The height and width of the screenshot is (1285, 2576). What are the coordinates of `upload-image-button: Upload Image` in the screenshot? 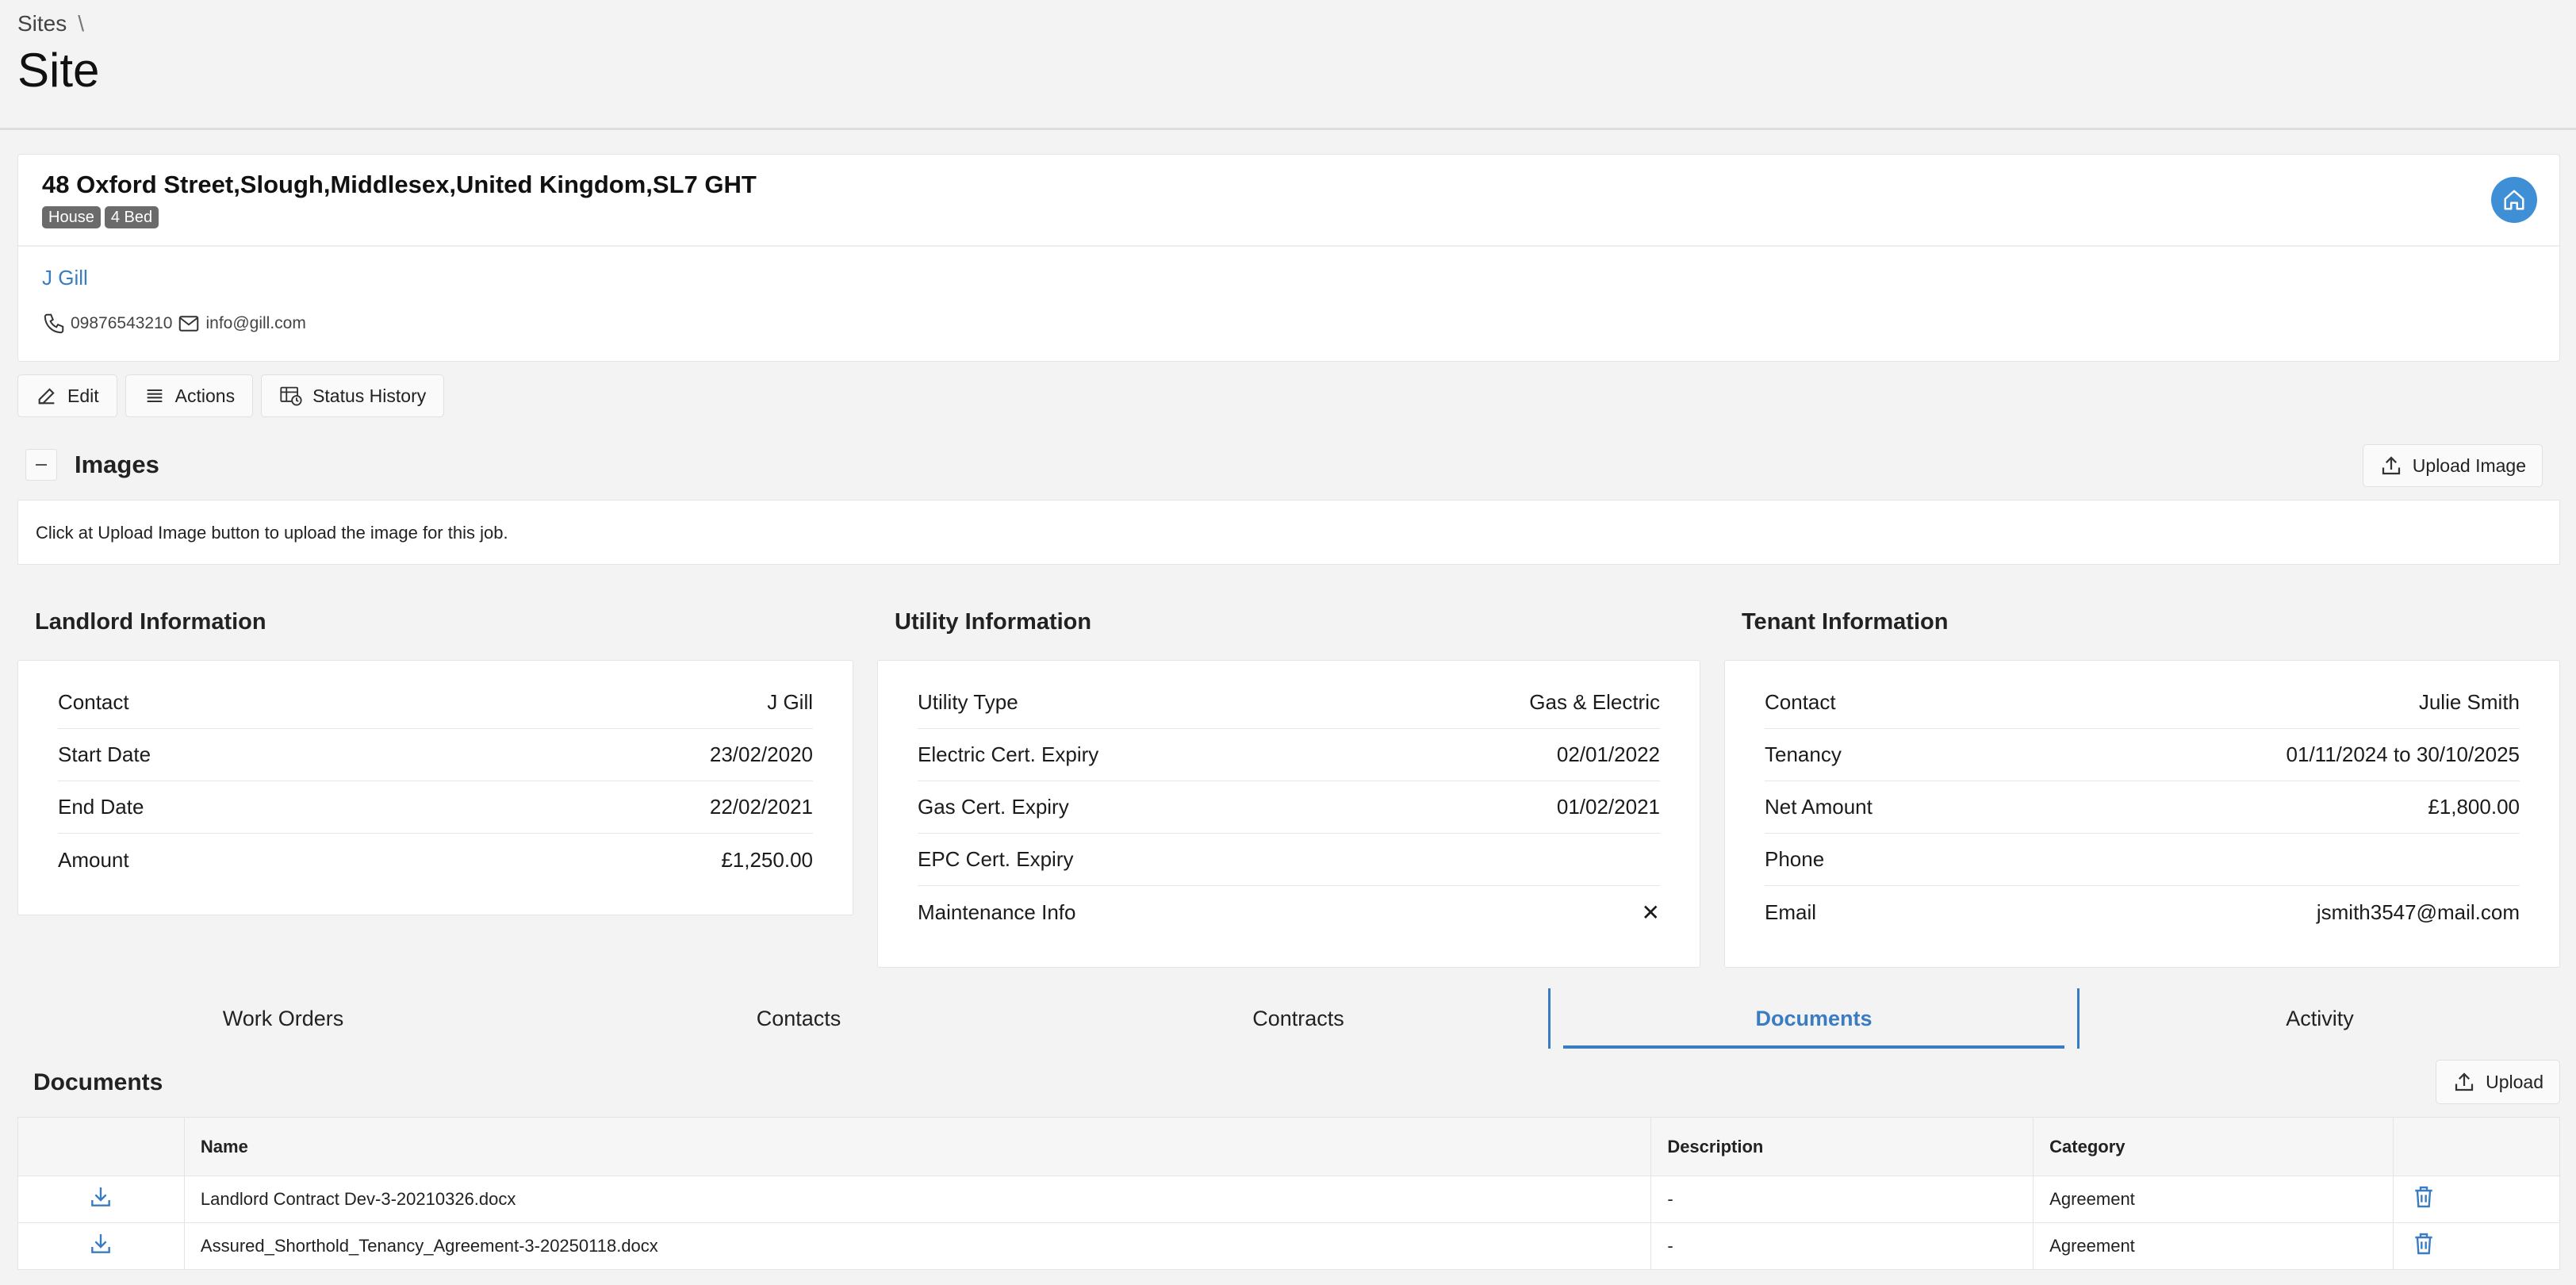 It's located at (2453, 465).